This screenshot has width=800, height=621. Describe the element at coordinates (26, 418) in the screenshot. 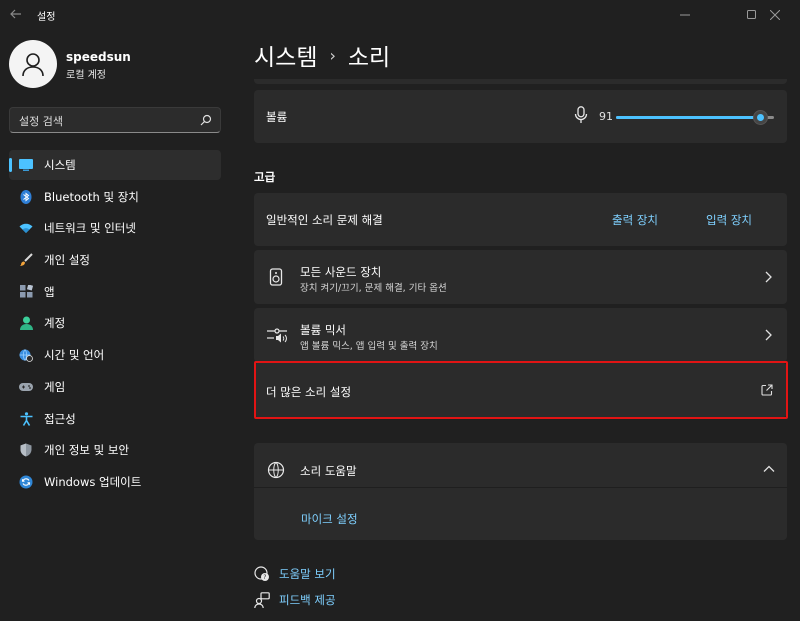

I see `accessibility-icon` at that location.